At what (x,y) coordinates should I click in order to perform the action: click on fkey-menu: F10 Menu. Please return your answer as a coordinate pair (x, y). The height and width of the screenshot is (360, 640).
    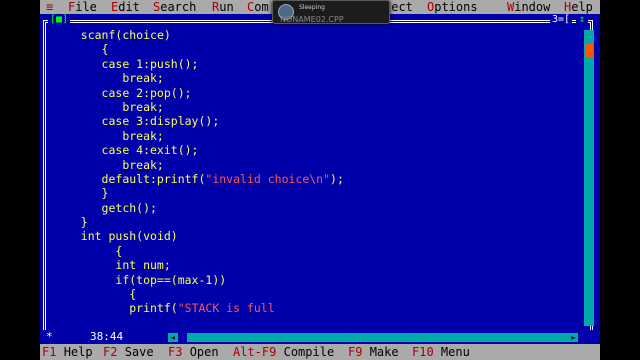
    Looking at the image, I should click on (441, 352).